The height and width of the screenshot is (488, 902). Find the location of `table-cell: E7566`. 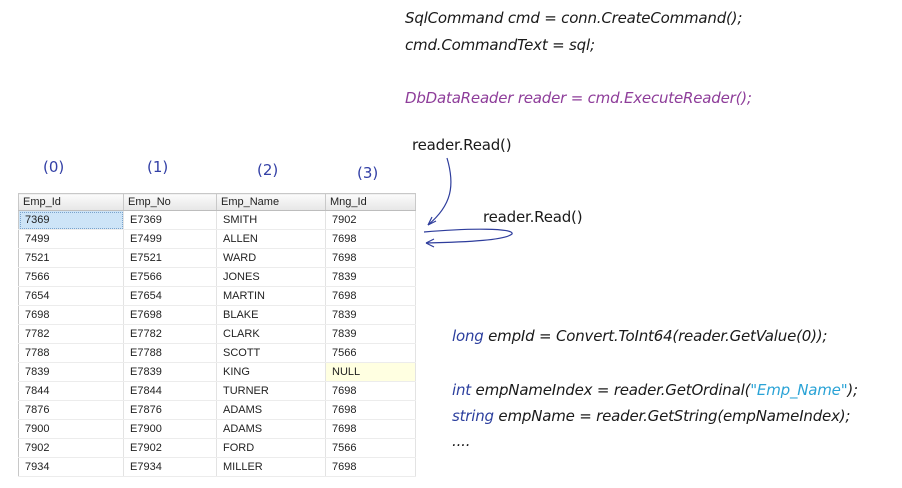

table-cell: E7566 is located at coordinates (170, 277).